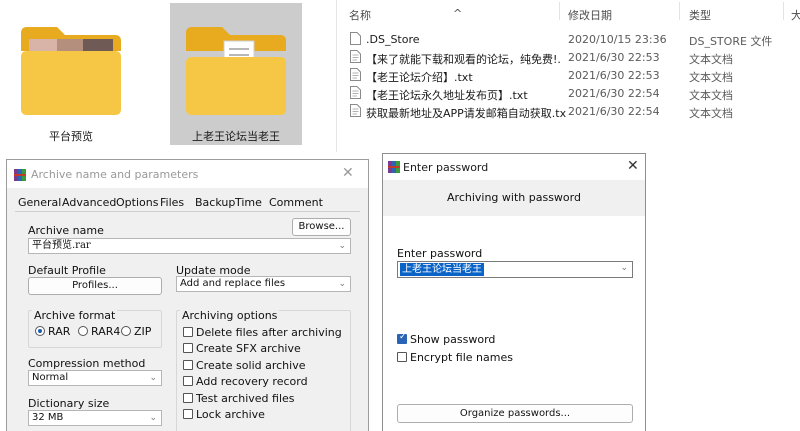  Describe the element at coordinates (188, 414) in the screenshot. I see `checkbox-lock-archive` at that location.